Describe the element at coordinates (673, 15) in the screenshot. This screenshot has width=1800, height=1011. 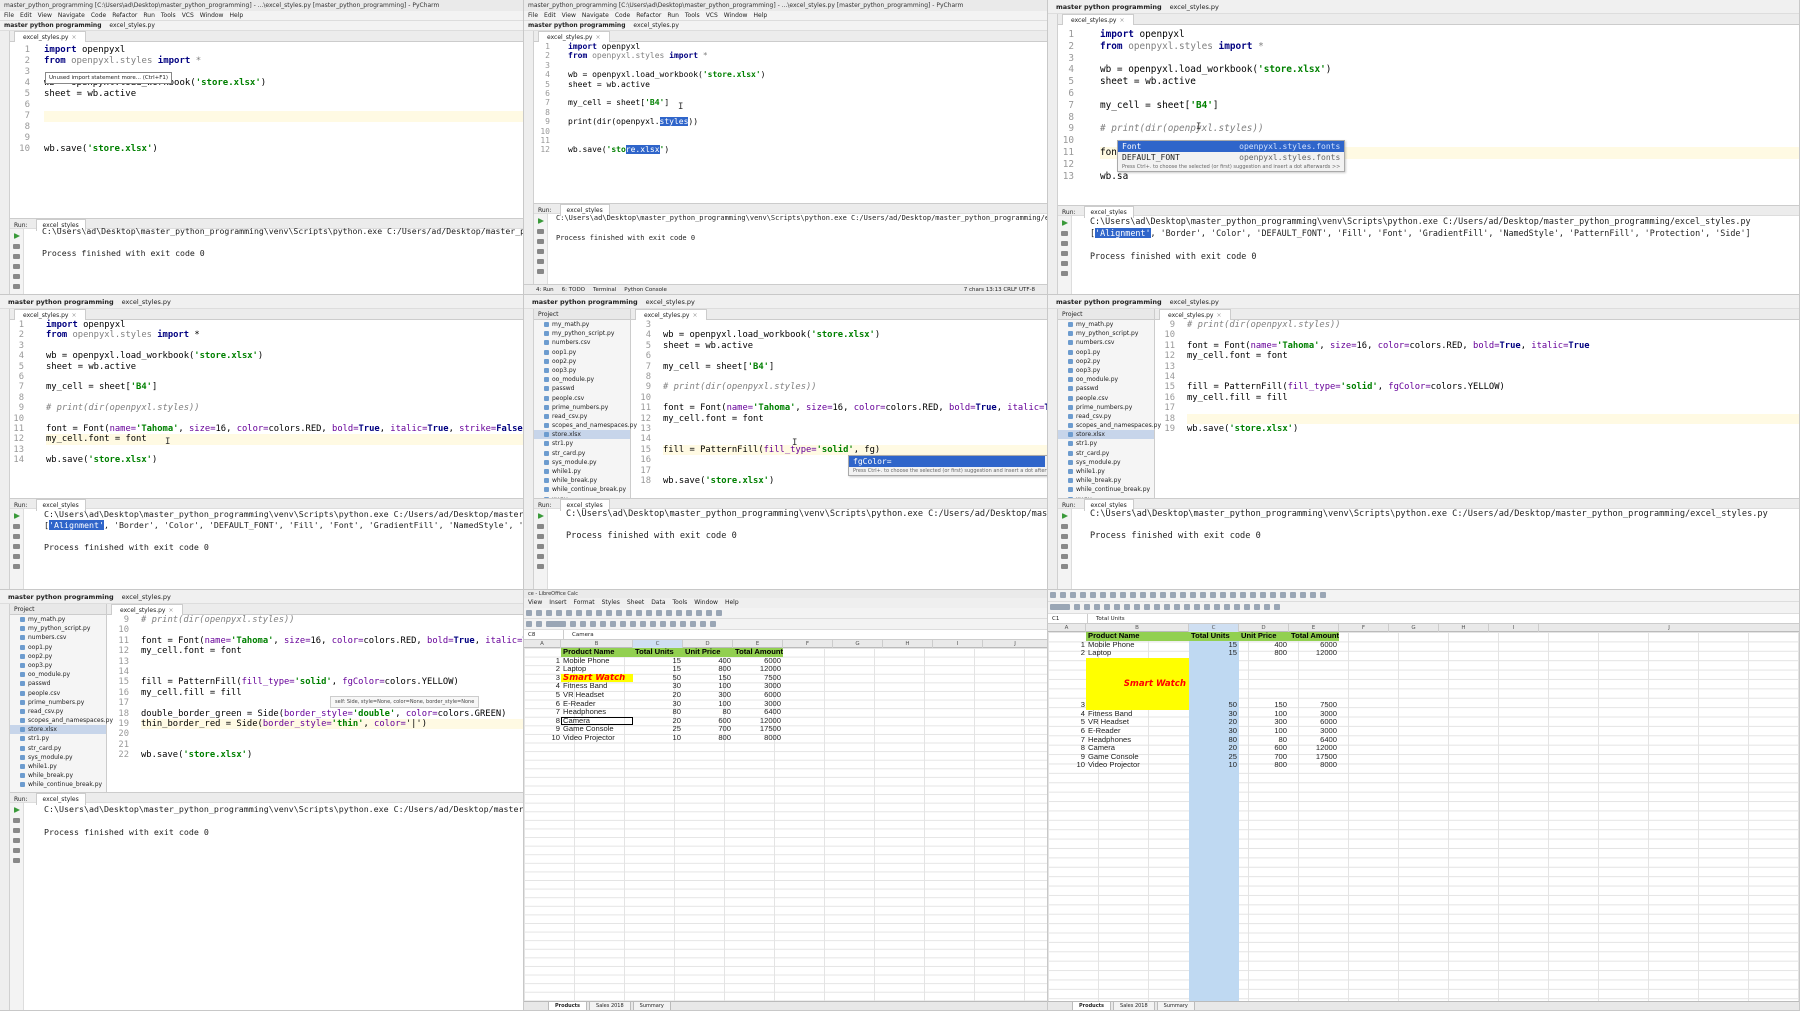
I see `menu-run: Run` at that location.